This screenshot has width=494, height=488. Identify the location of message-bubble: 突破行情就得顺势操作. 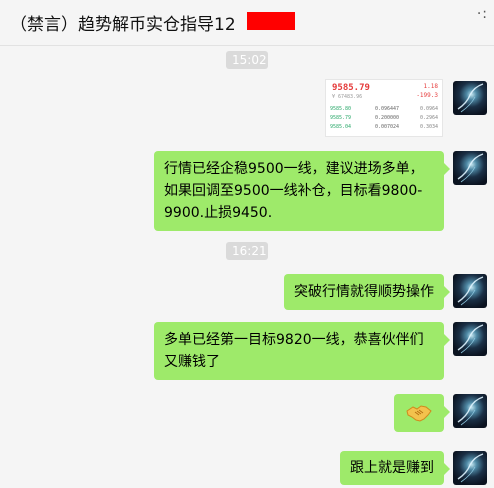
(367, 292).